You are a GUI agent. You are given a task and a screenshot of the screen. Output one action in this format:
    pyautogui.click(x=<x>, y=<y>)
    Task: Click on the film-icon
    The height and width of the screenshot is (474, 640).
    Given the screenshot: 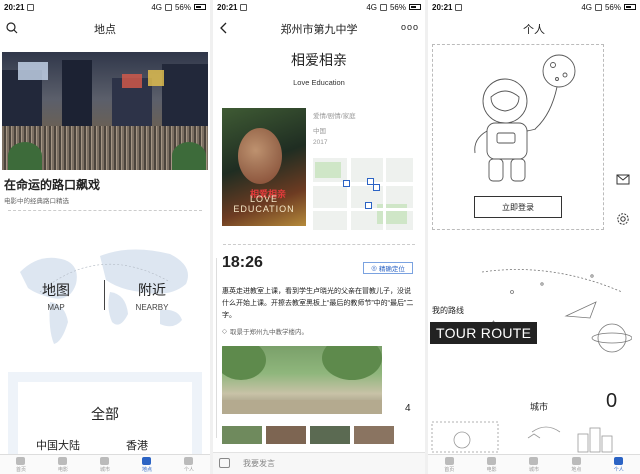 What is the action you would take?
    pyautogui.click(x=492, y=460)
    